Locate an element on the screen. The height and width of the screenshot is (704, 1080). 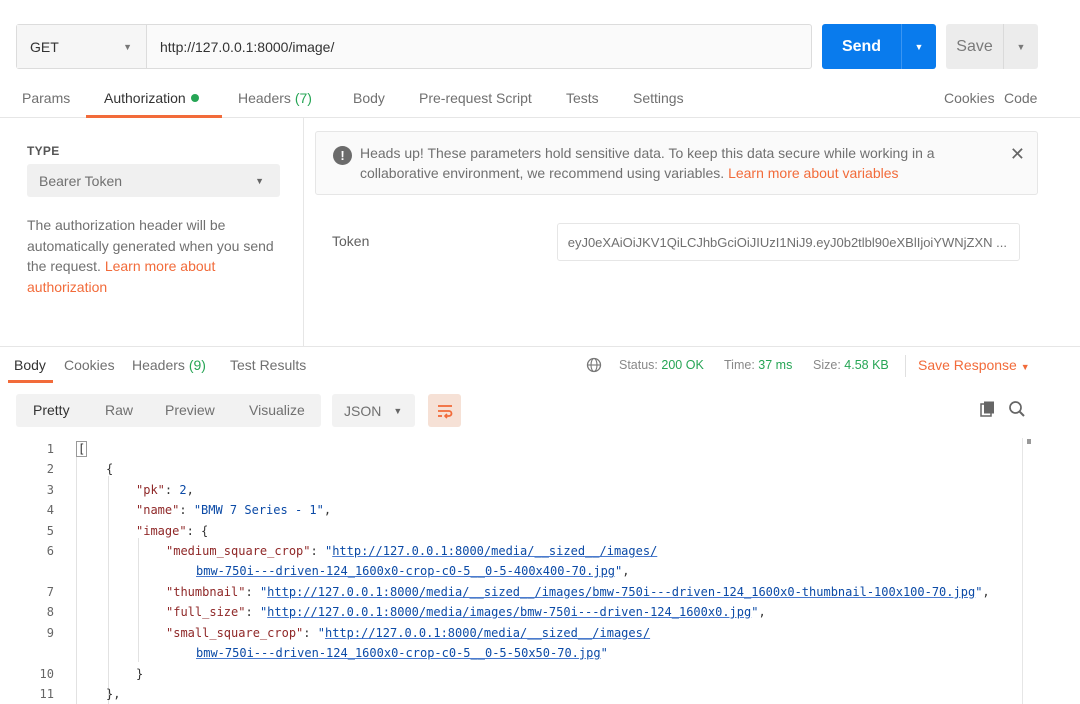
code-line: "image": { is located at coordinates (172, 531).